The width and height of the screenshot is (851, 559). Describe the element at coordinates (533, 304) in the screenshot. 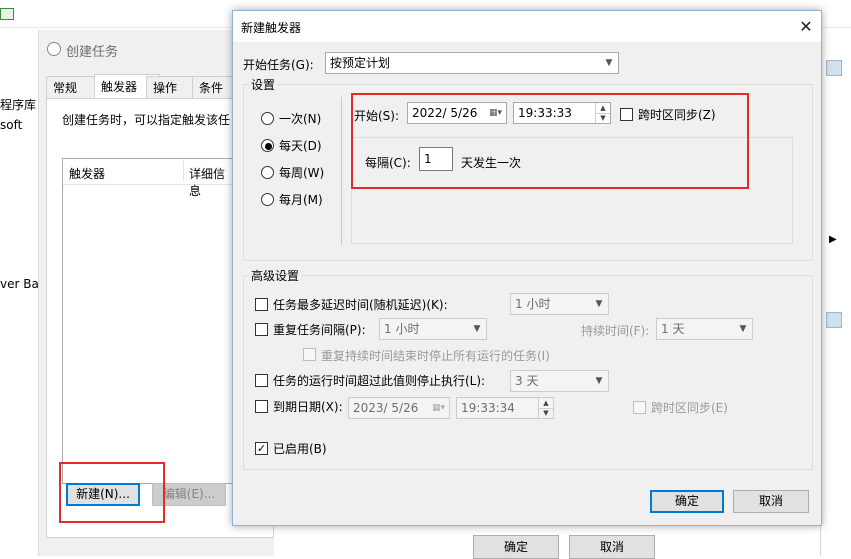

I see `delay-value: 1 小时` at that location.